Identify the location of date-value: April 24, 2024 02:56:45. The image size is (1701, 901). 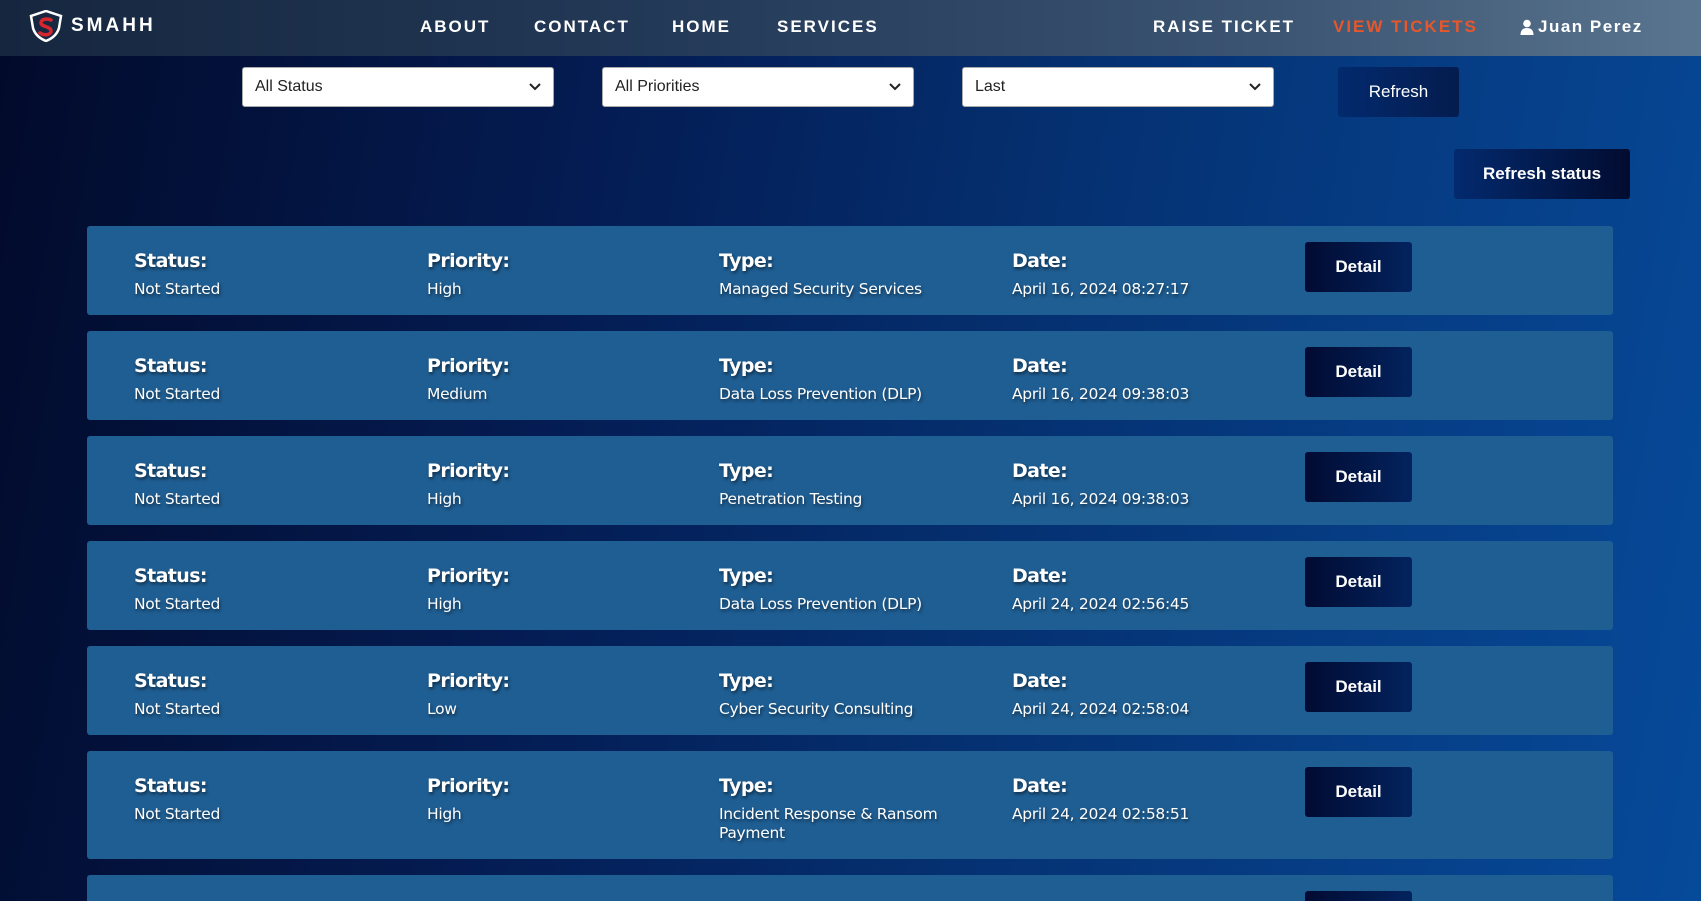
(1101, 604).